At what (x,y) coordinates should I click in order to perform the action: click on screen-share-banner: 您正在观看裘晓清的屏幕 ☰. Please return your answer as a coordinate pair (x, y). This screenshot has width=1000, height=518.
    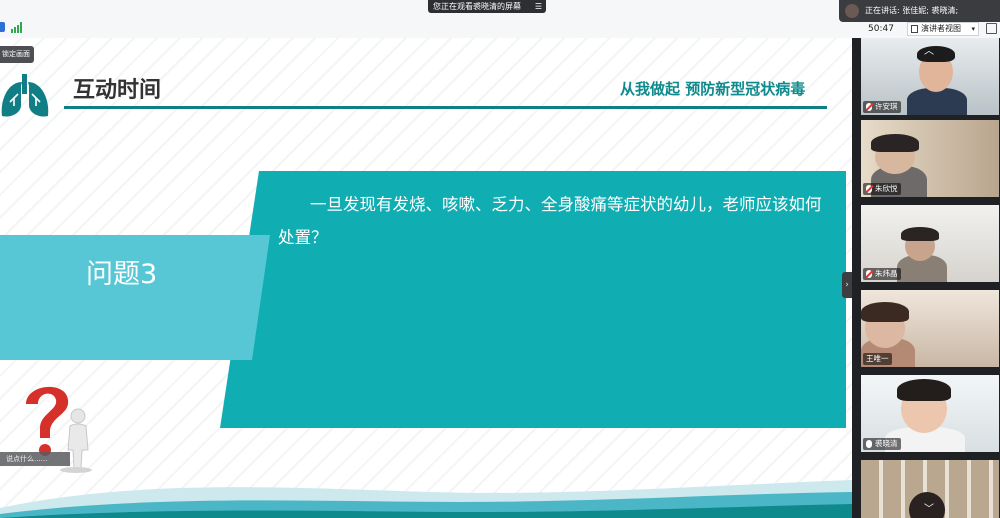
    Looking at the image, I should click on (487, 6).